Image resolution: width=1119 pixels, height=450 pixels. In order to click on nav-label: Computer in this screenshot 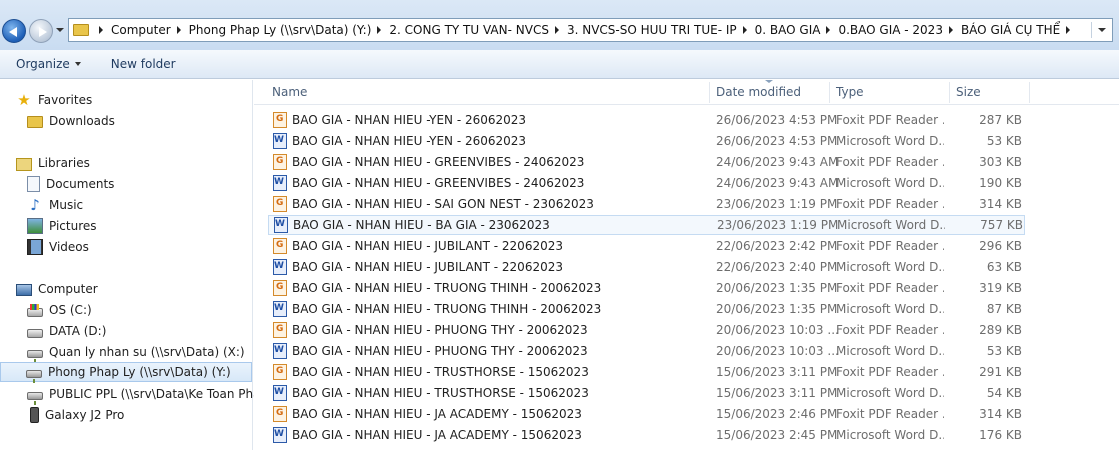, I will do `click(68, 289)`.